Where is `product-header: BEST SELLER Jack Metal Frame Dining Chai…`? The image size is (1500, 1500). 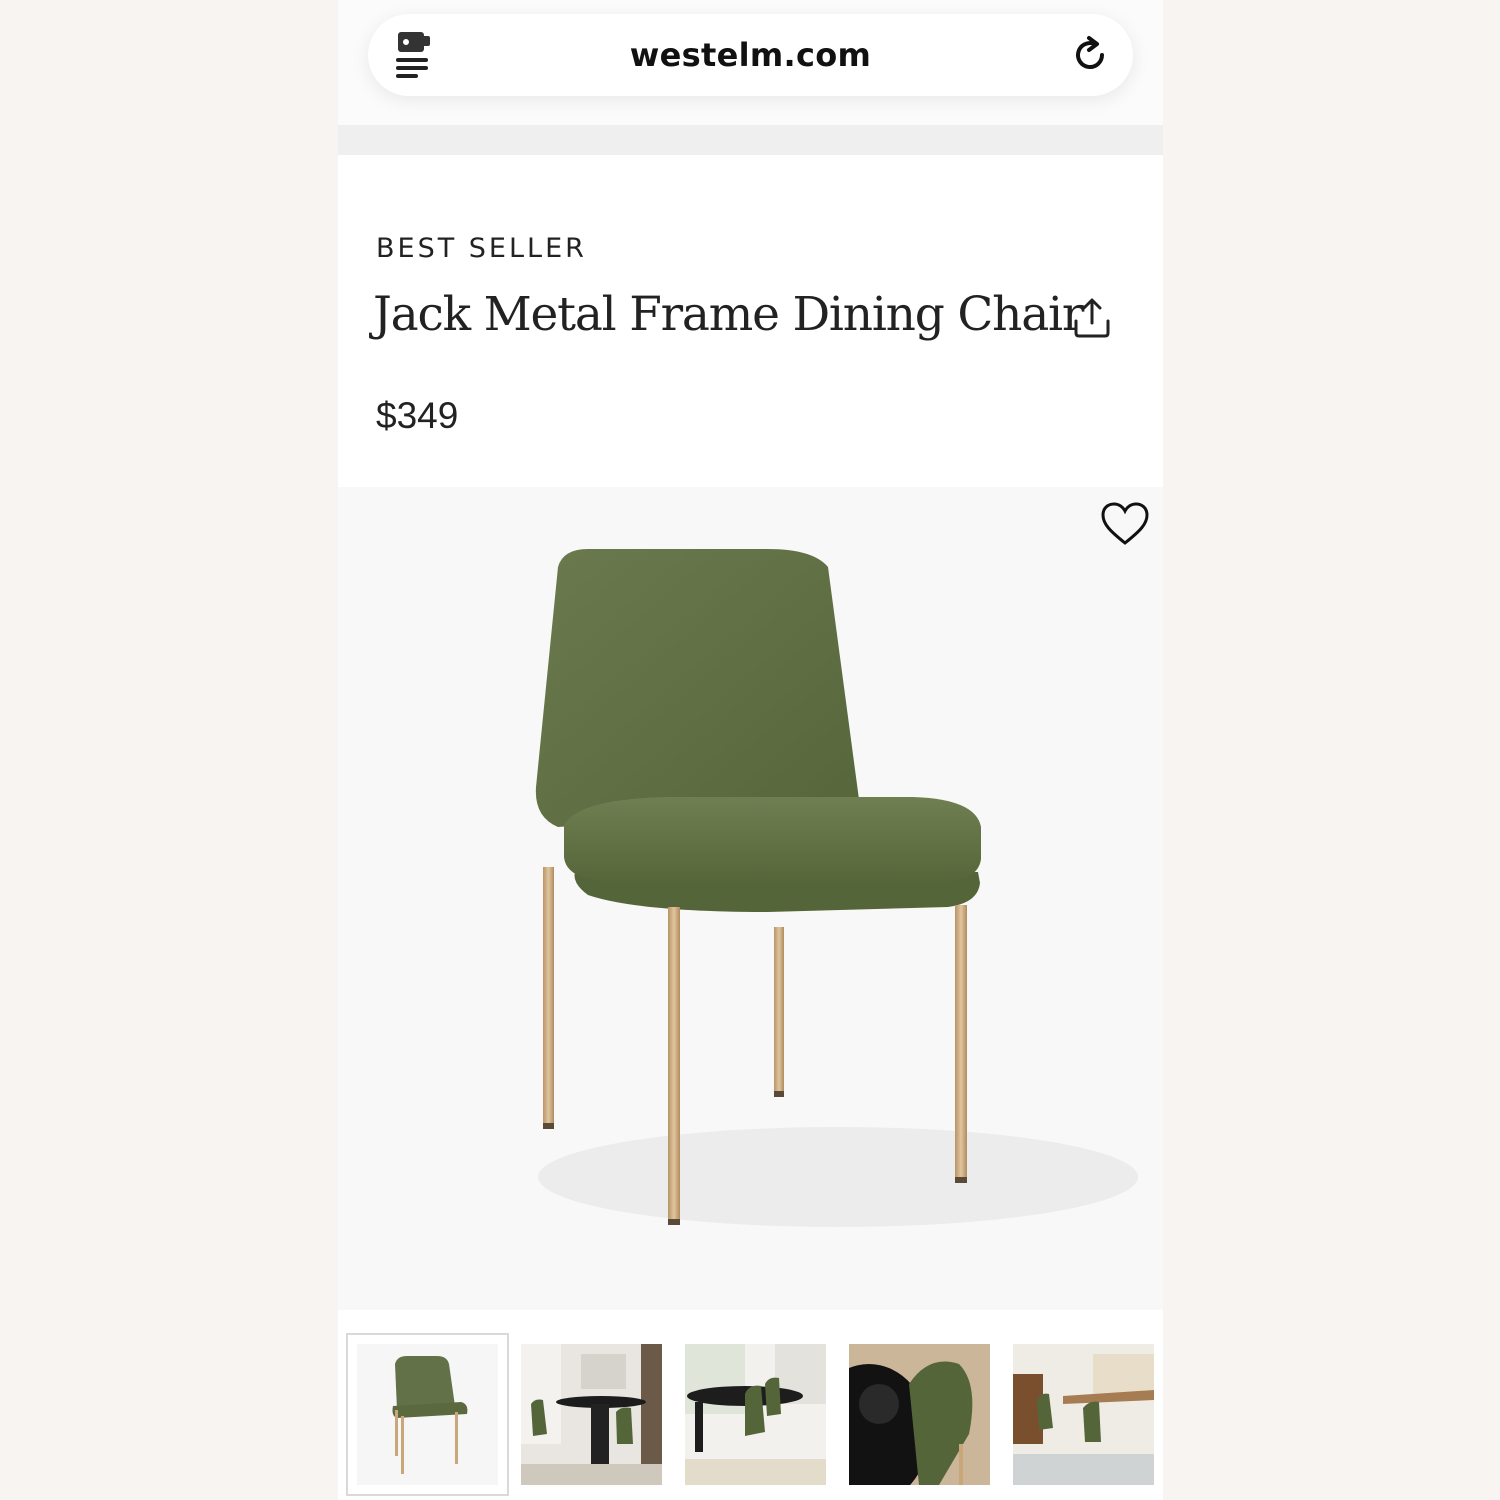
product-header: BEST SELLER Jack Metal Frame Dining Chai… is located at coordinates (750, 321).